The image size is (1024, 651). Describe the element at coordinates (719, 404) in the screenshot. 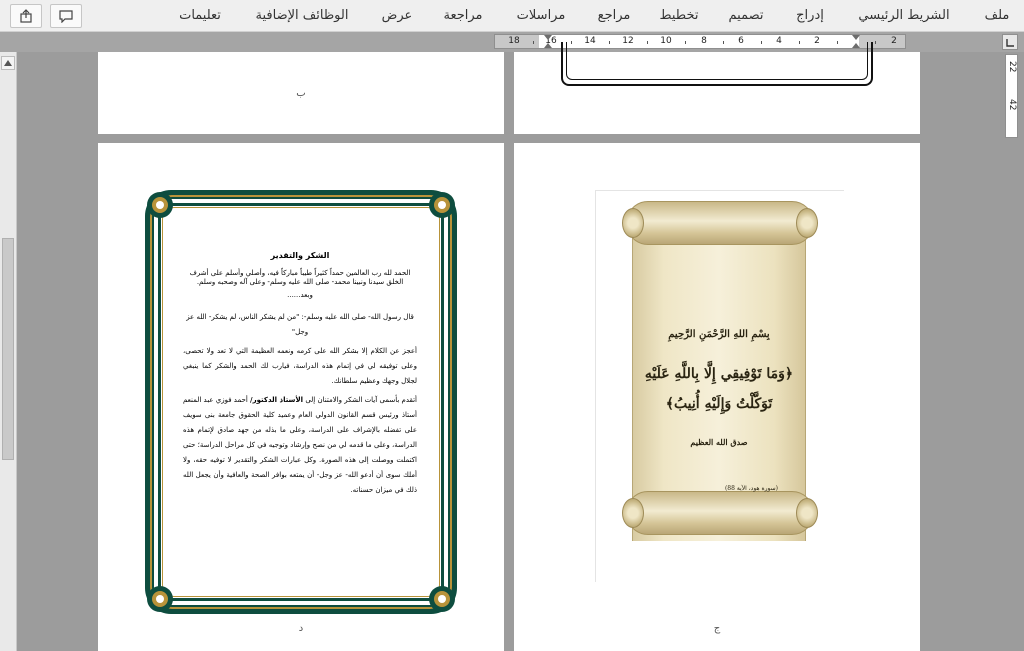

I see `verse-line-2: تَوَكَّلْتُ وَإِلَيْهِ أُنِيبُ﴾` at that location.